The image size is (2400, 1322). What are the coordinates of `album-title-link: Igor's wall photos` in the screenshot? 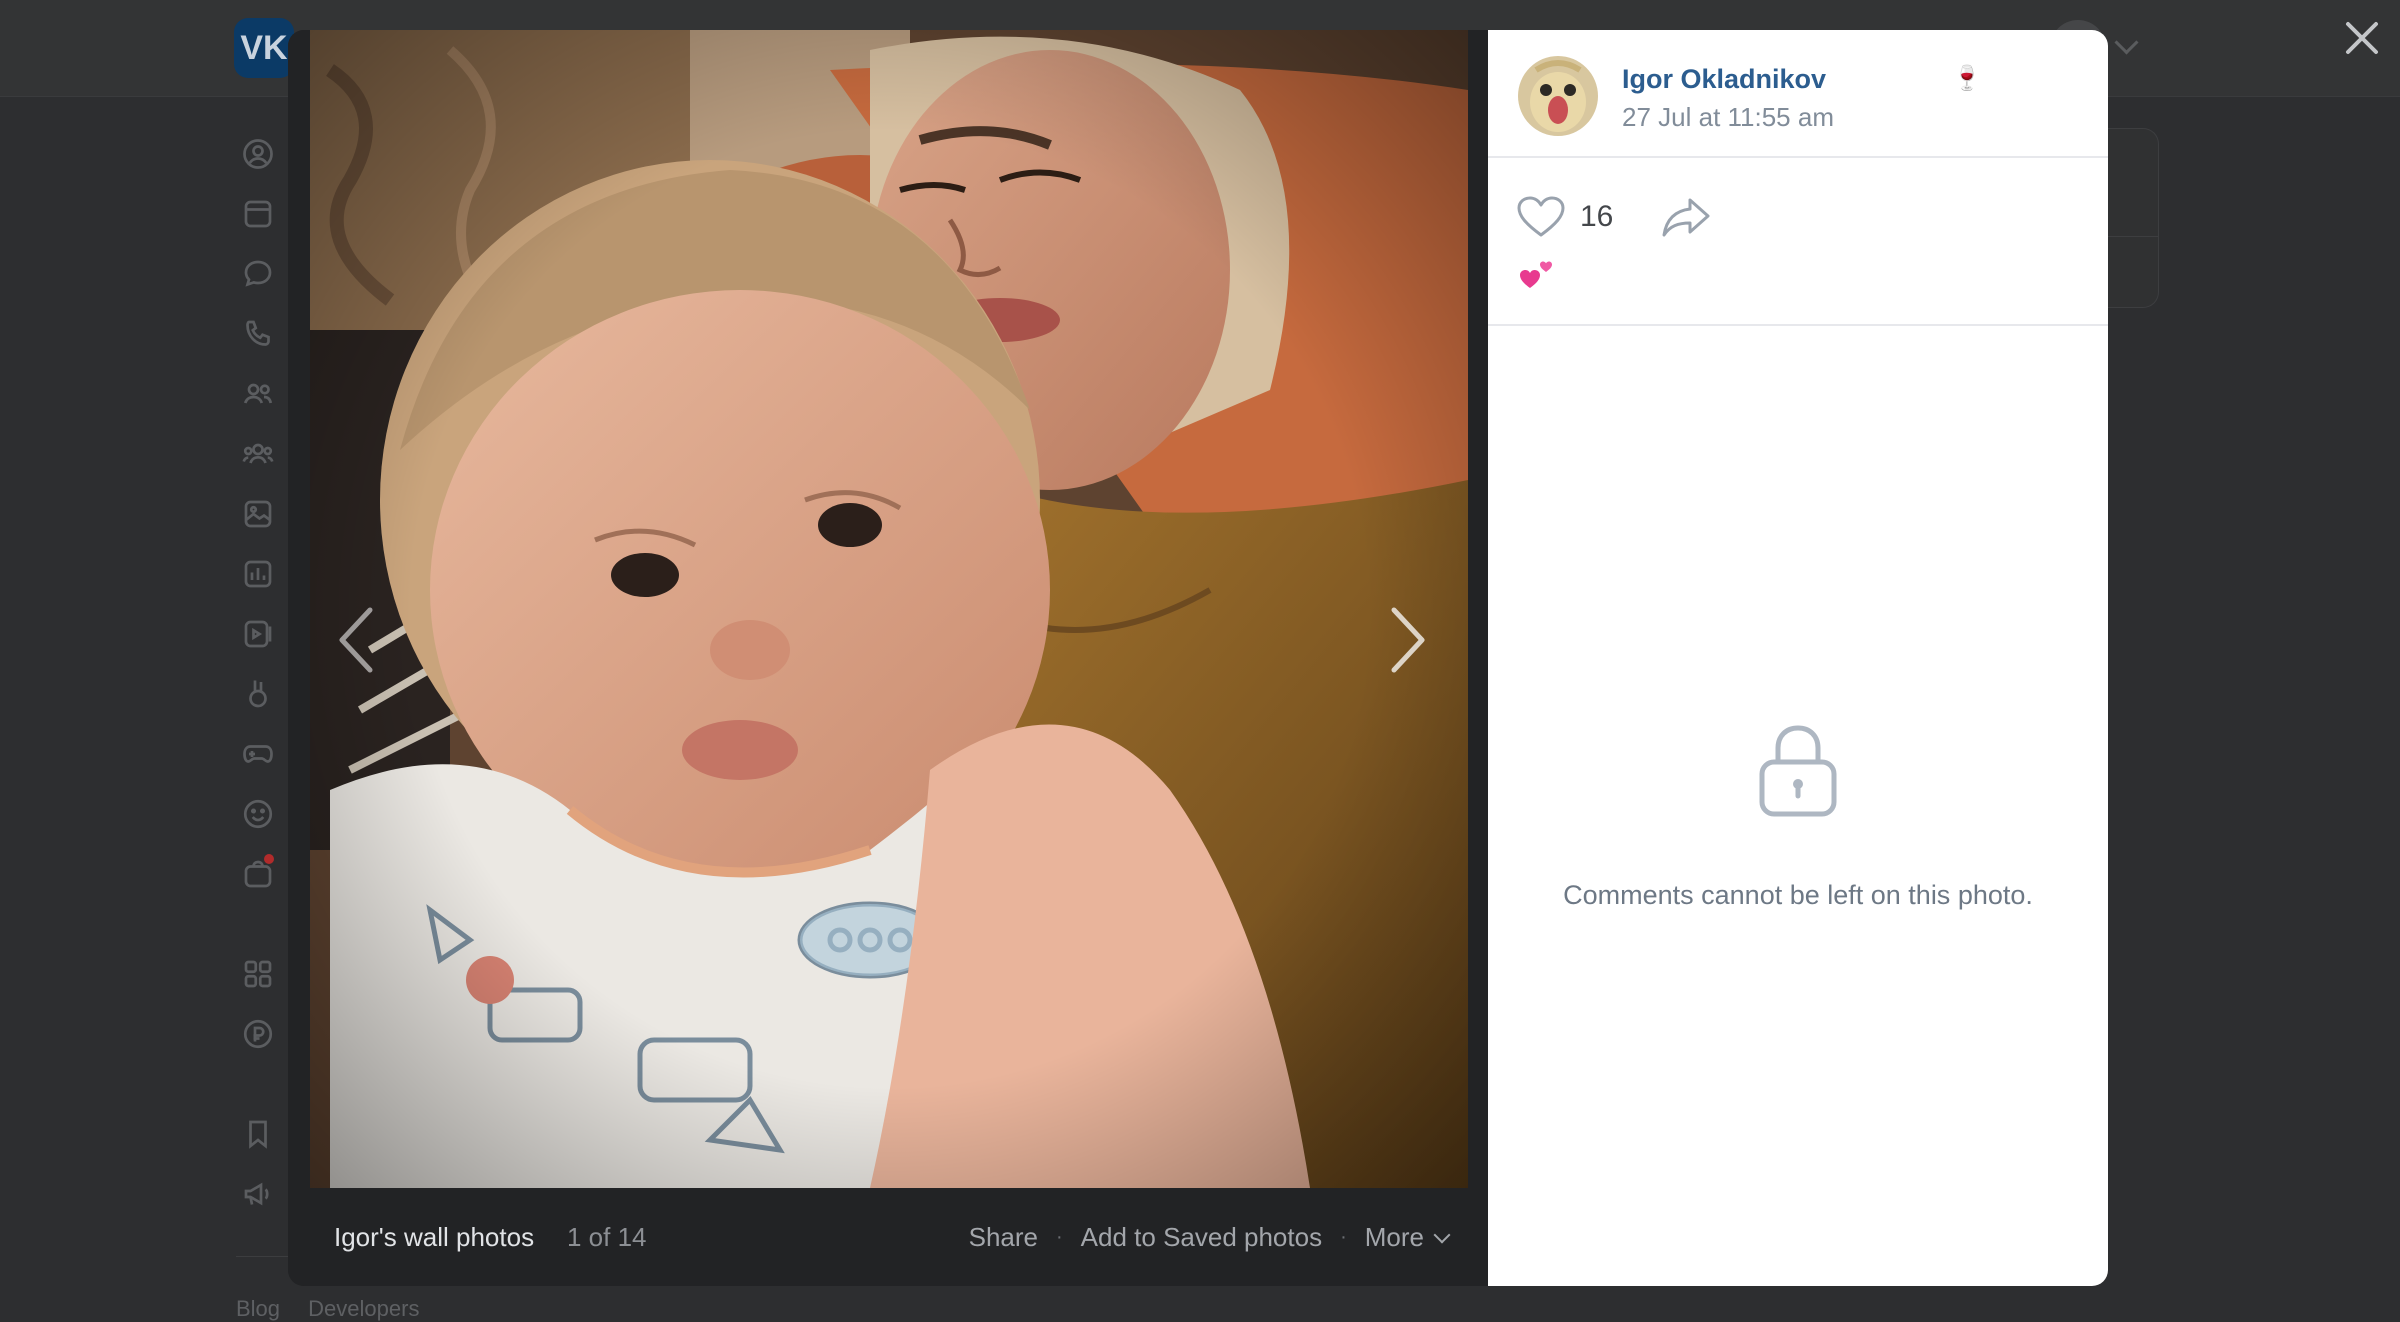 It's located at (434, 1237).